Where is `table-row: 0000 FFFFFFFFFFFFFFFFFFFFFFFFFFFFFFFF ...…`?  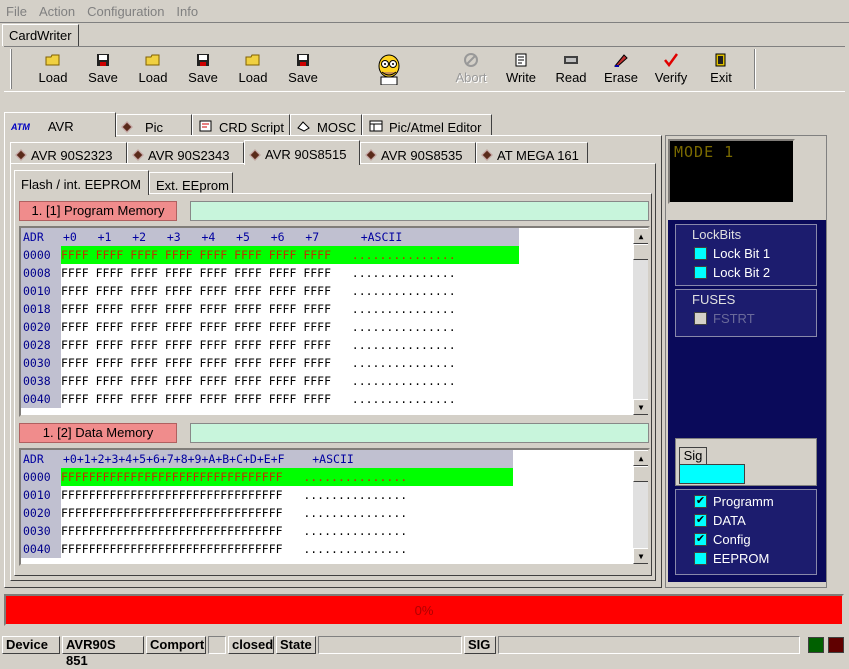 table-row: 0000 FFFFFFFFFFFFFFFFFFFFFFFFFFFFFFFF ...… is located at coordinates (334, 477).